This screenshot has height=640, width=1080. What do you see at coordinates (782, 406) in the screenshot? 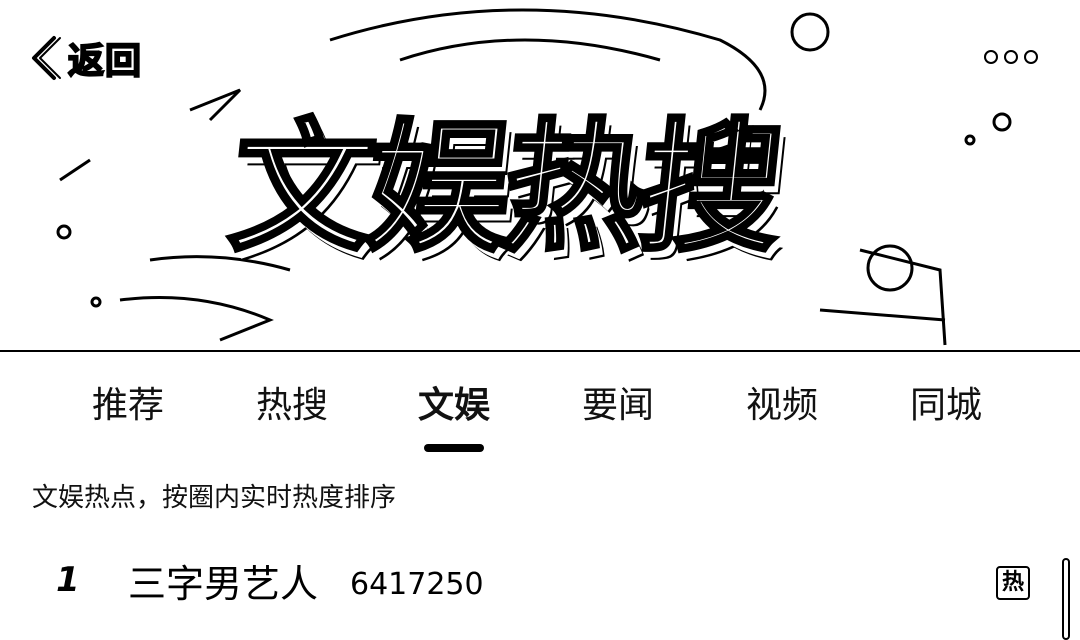
I see `tab-video: 视频` at bounding box center [782, 406].